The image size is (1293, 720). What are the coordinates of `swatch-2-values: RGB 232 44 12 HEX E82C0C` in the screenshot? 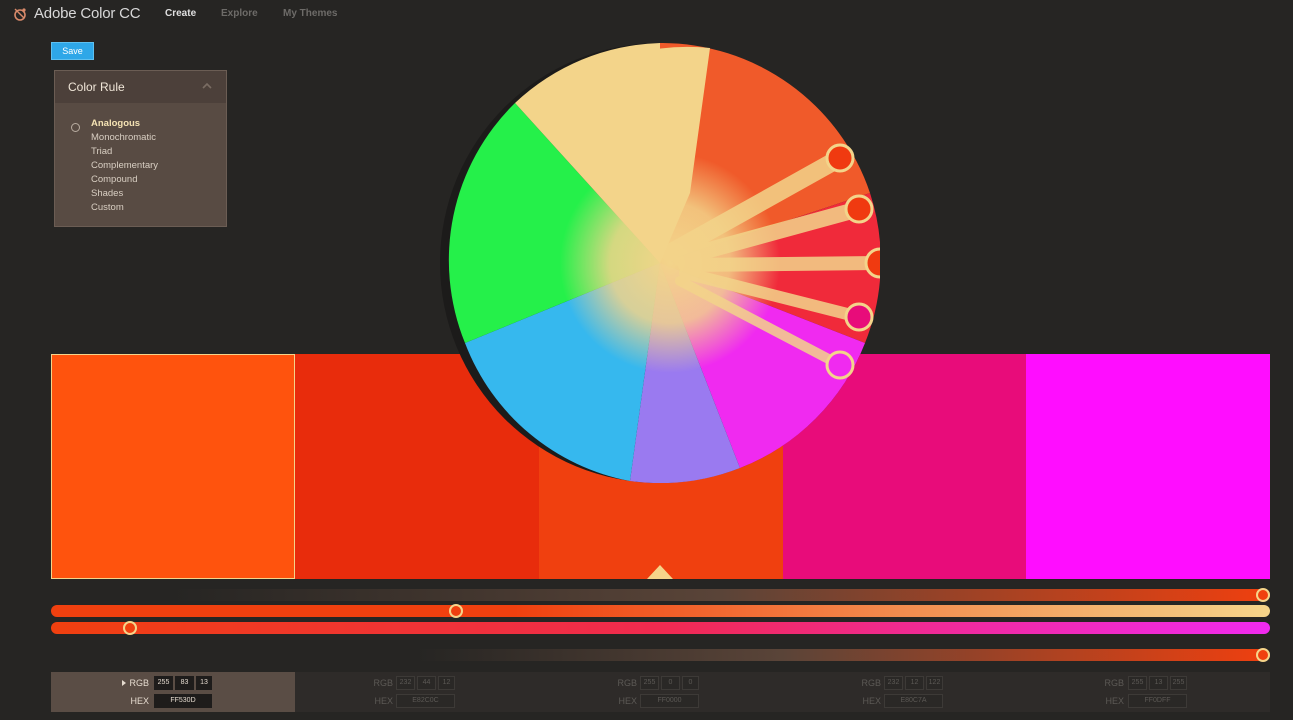 It's located at (417, 692).